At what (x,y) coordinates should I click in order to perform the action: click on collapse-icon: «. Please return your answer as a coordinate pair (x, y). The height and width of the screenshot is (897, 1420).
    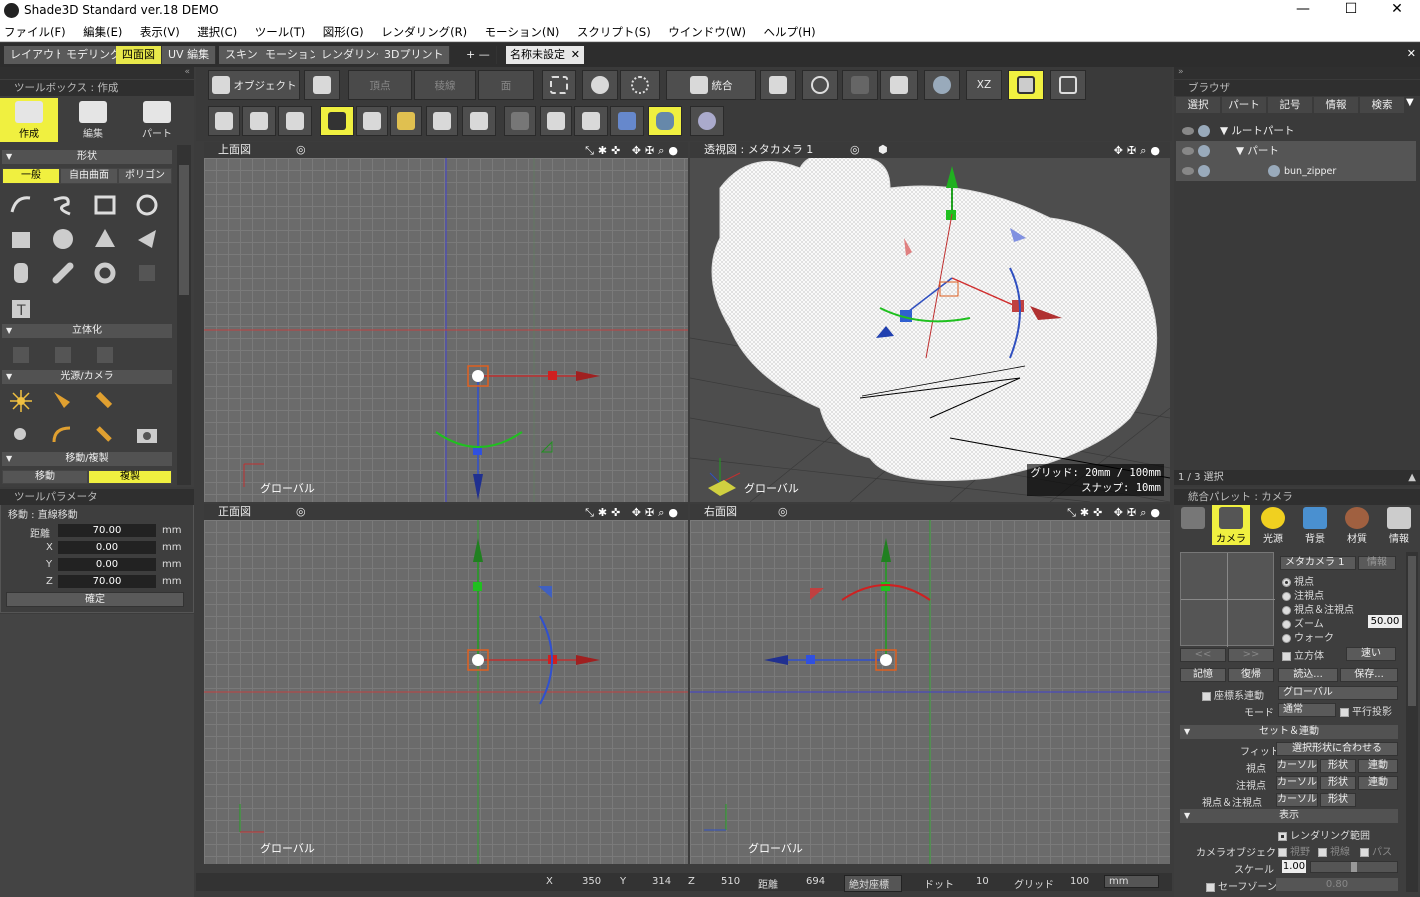
    Looking at the image, I should click on (97, 73).